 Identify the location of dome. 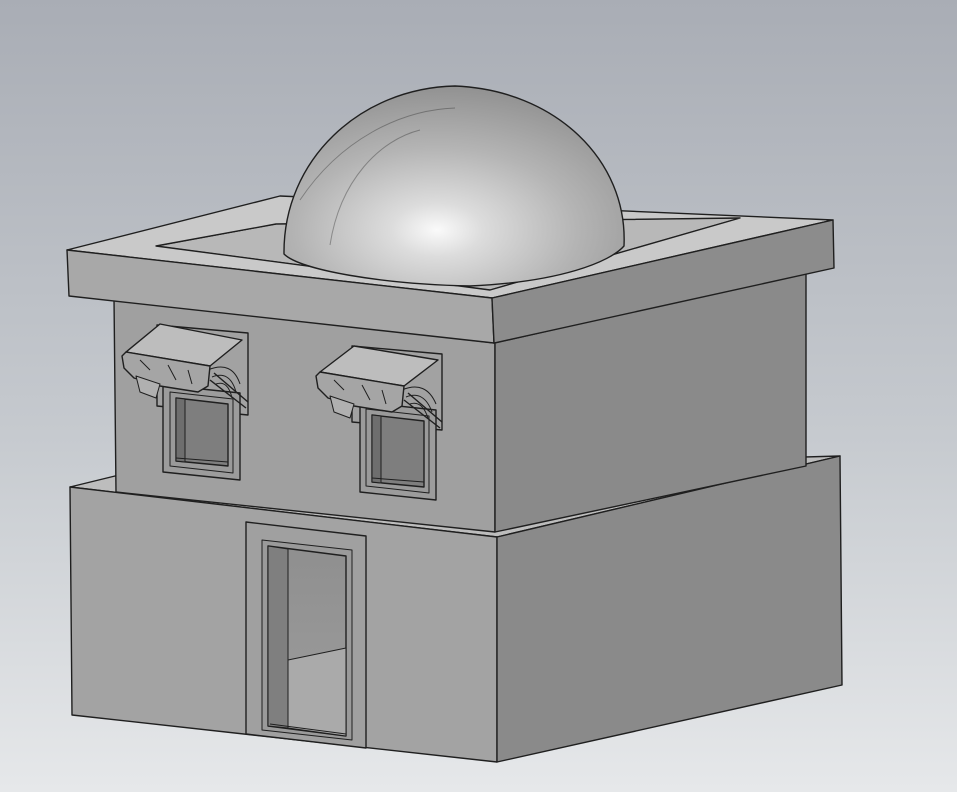
(454, 186).